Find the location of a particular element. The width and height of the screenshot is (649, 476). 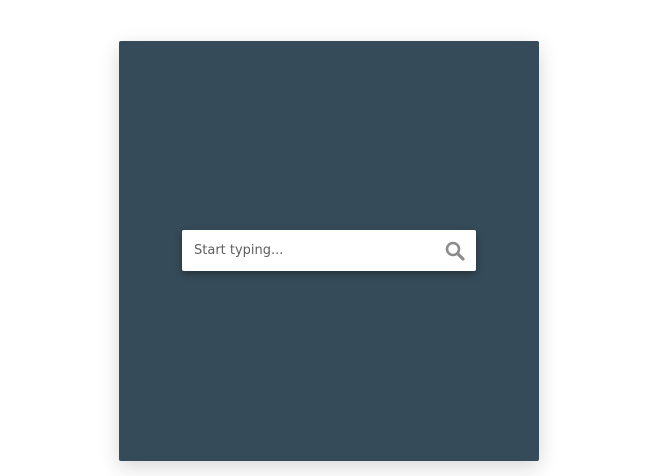

search-box is located at coordinates (329, 250).